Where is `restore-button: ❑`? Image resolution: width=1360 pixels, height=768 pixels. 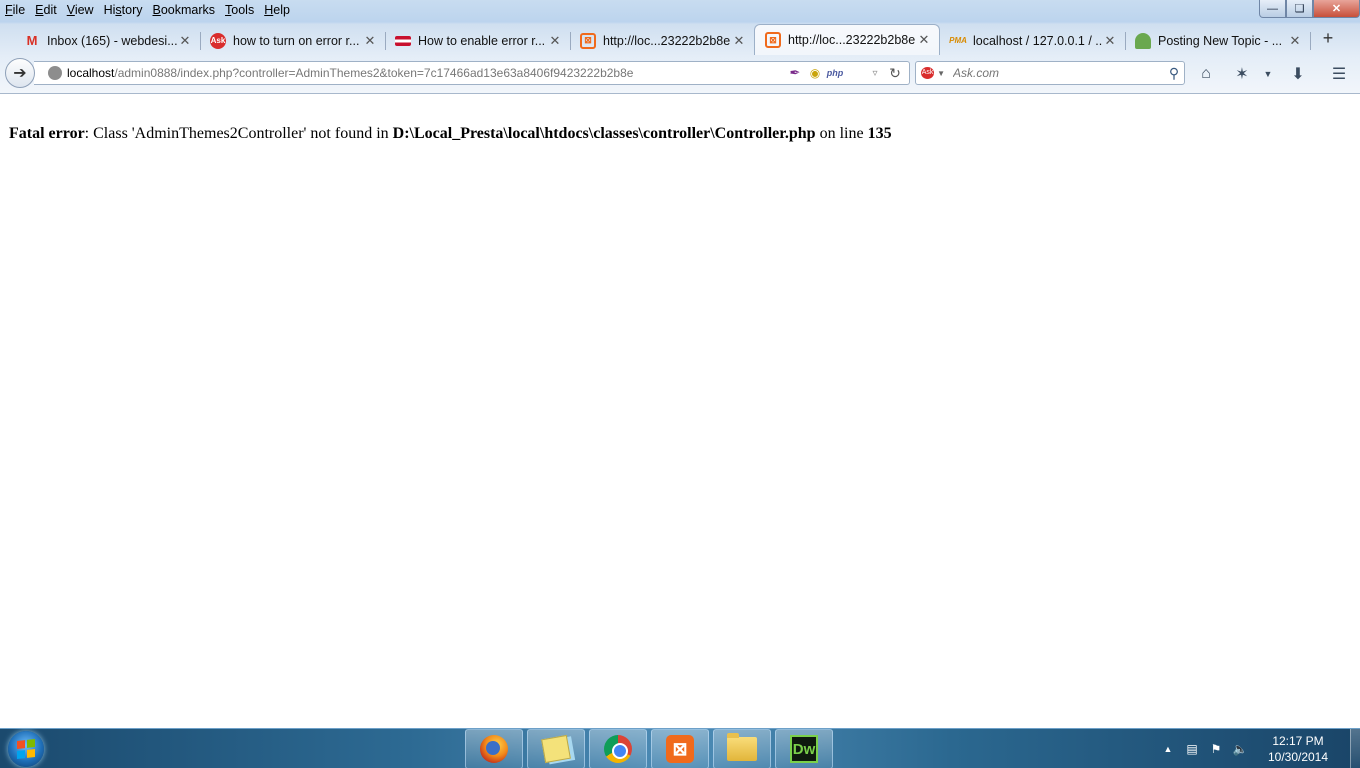
restore-button: ❑ is located at coordinates (1299, 9).